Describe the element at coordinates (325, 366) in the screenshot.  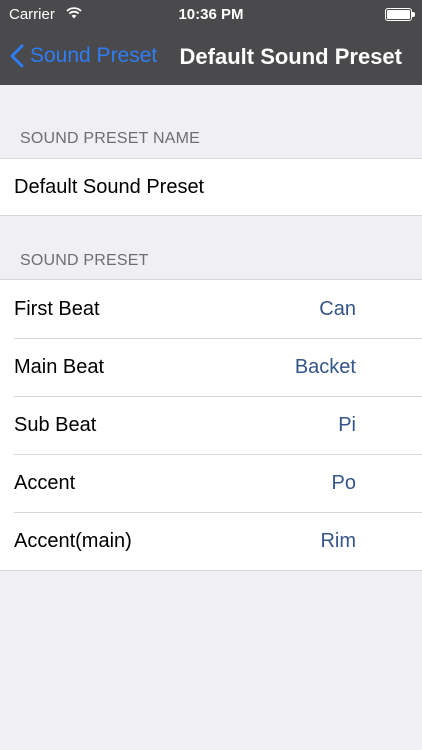
I see `row-value: Backet` at that location.